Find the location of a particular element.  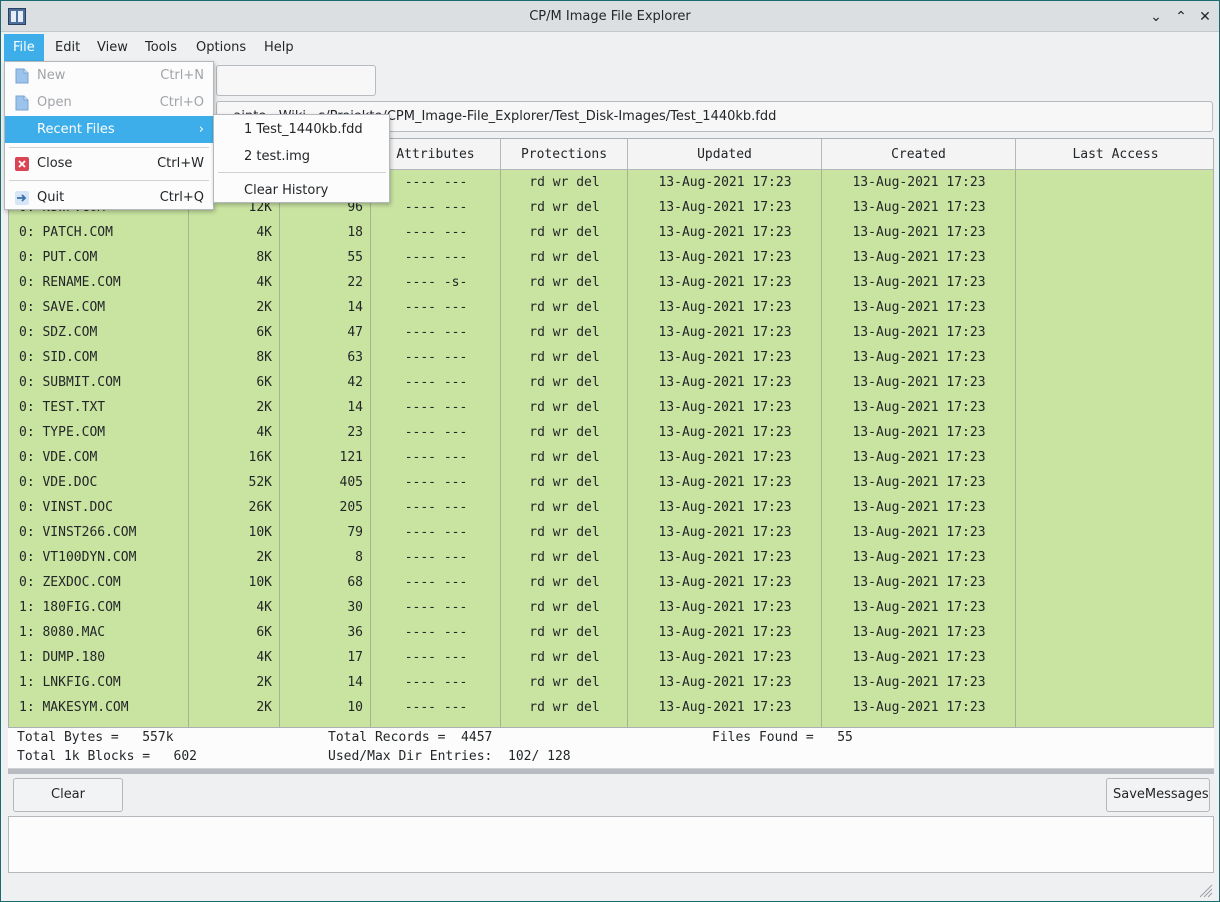

messages-area is located at coordinates (611, 844).